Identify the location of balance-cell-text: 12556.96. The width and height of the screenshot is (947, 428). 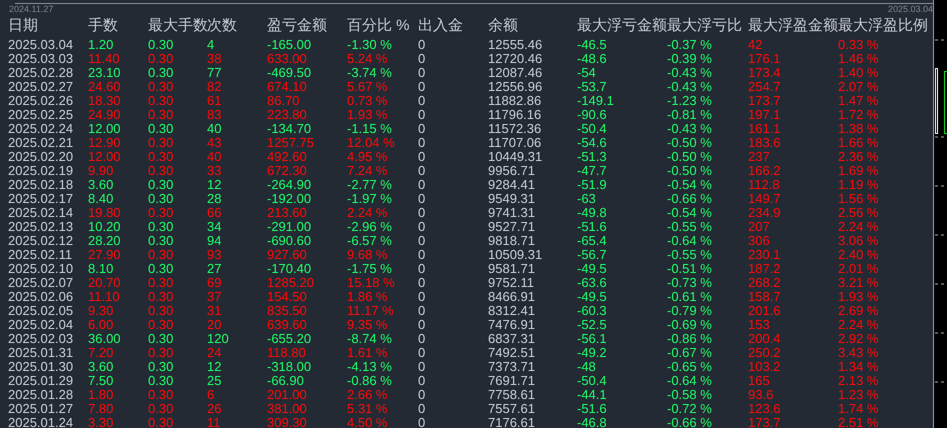
(516, 87).